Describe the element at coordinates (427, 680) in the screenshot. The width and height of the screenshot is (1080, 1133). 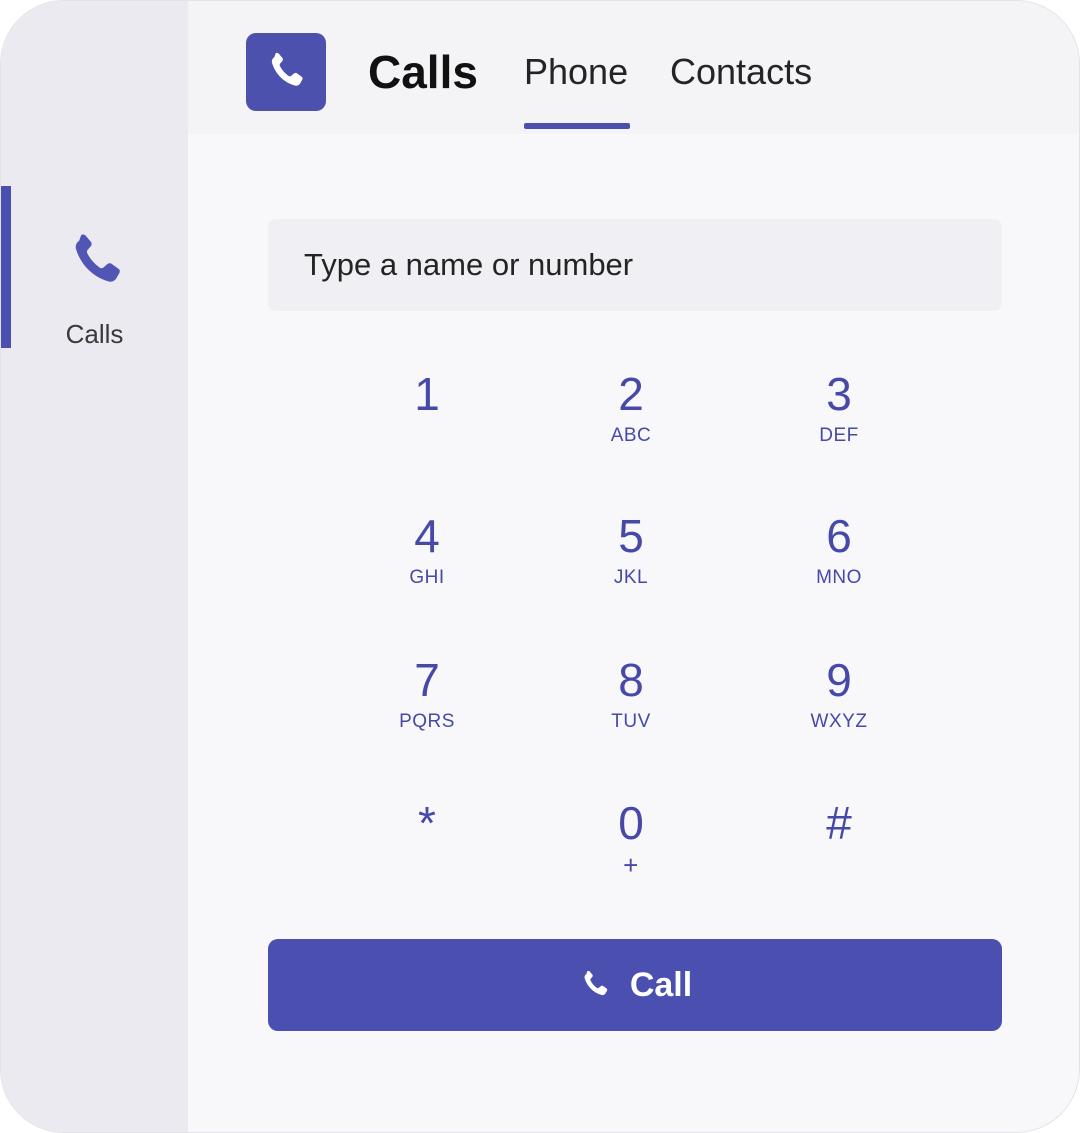
I see `dial-key-digit: 7` at that location.